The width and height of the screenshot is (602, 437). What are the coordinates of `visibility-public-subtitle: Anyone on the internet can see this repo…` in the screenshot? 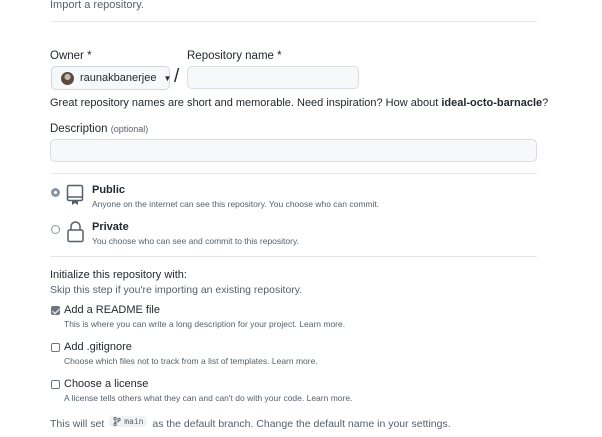 It's located at (236, 204).